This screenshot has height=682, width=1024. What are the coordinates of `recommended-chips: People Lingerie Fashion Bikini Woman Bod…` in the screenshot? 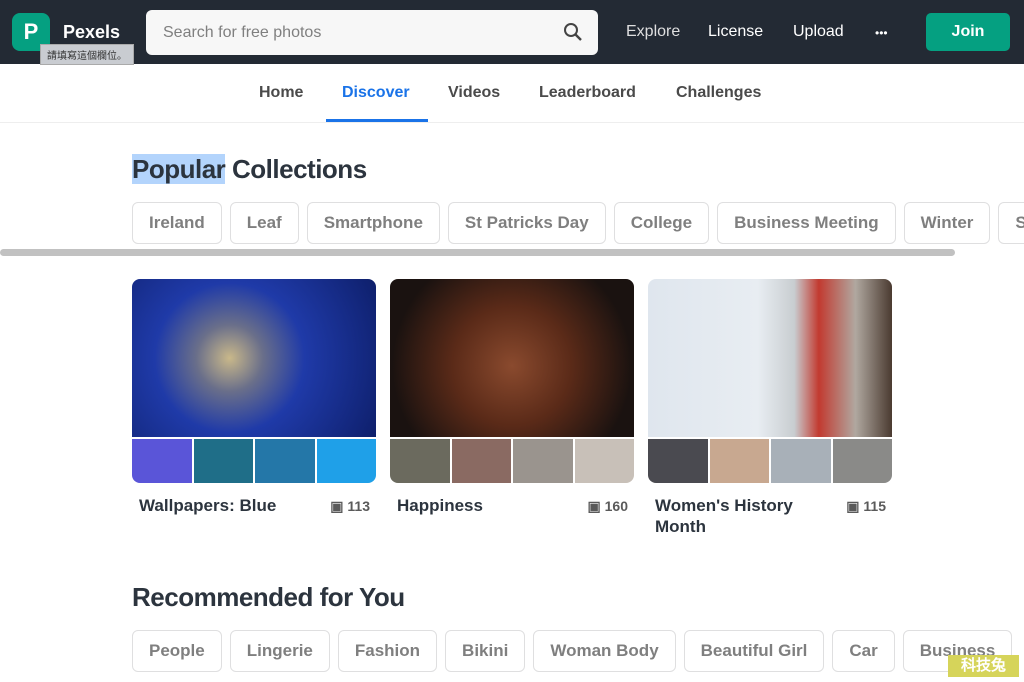 It's located at (572, 651).